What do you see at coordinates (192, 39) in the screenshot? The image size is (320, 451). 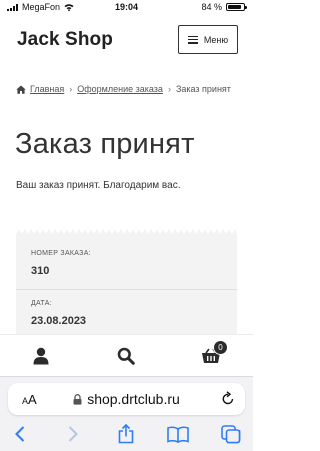 I see `hamburger-icon` at bounding box center [192, 39].